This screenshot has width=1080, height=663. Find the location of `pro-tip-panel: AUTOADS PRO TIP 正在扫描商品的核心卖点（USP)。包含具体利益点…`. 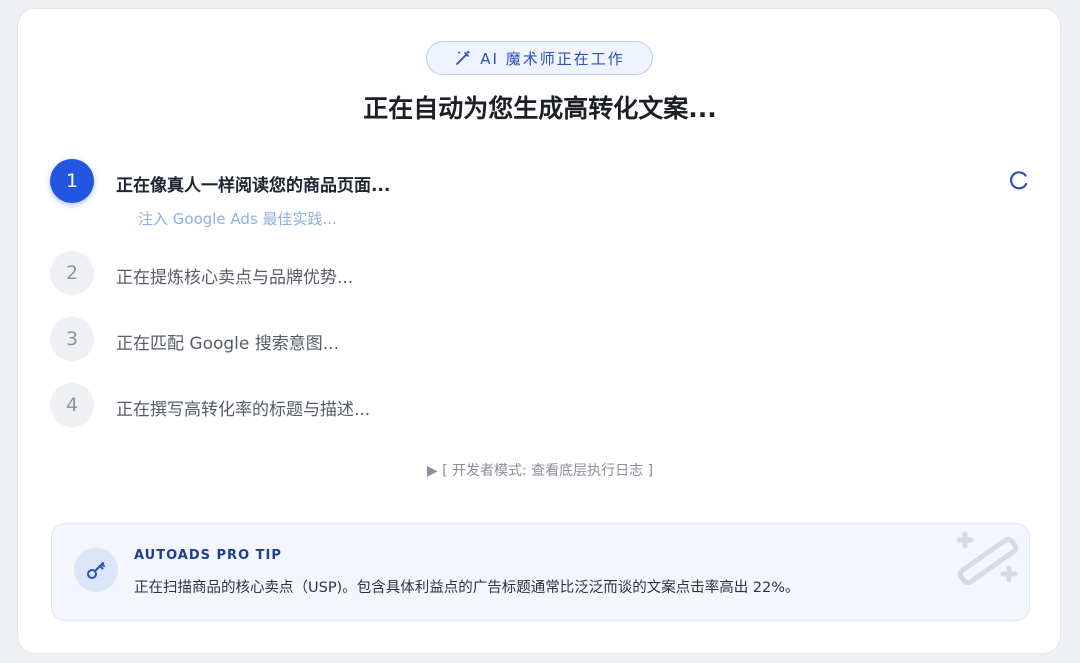

pro-tip-panel: AUTOADS PRO TIP 正在扫描商品的核心卖点（USP)。包含具体利益点… is located at coordinates (540, 572).